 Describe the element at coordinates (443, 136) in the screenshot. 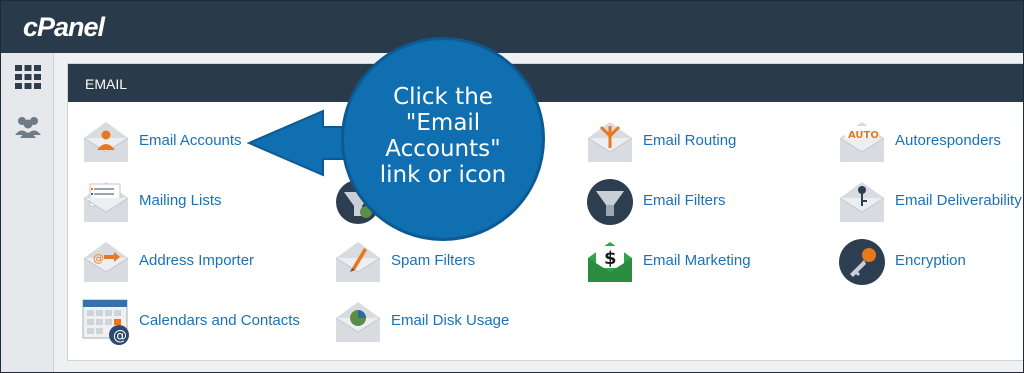

I see `callout-text: Click the "Email Accounts" link or icon` at that location.